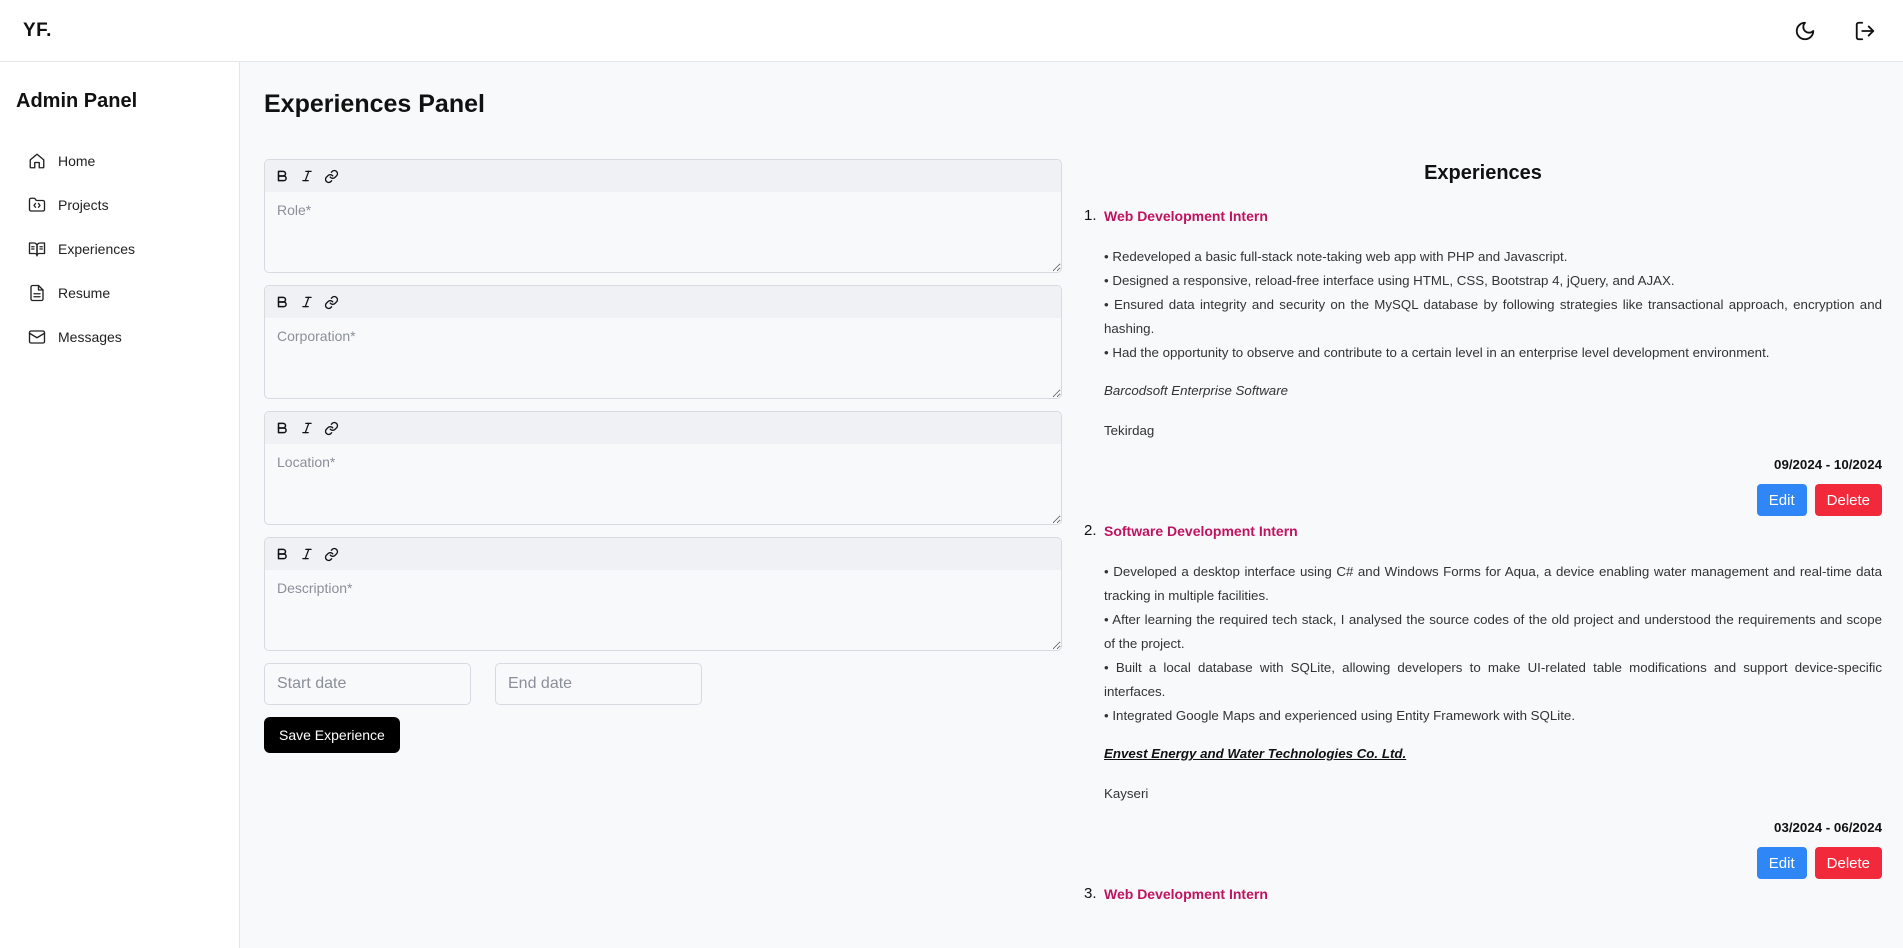 The height and width of the screenshot is (948, 1903). I want to click on role-editor, so click(663, 216).